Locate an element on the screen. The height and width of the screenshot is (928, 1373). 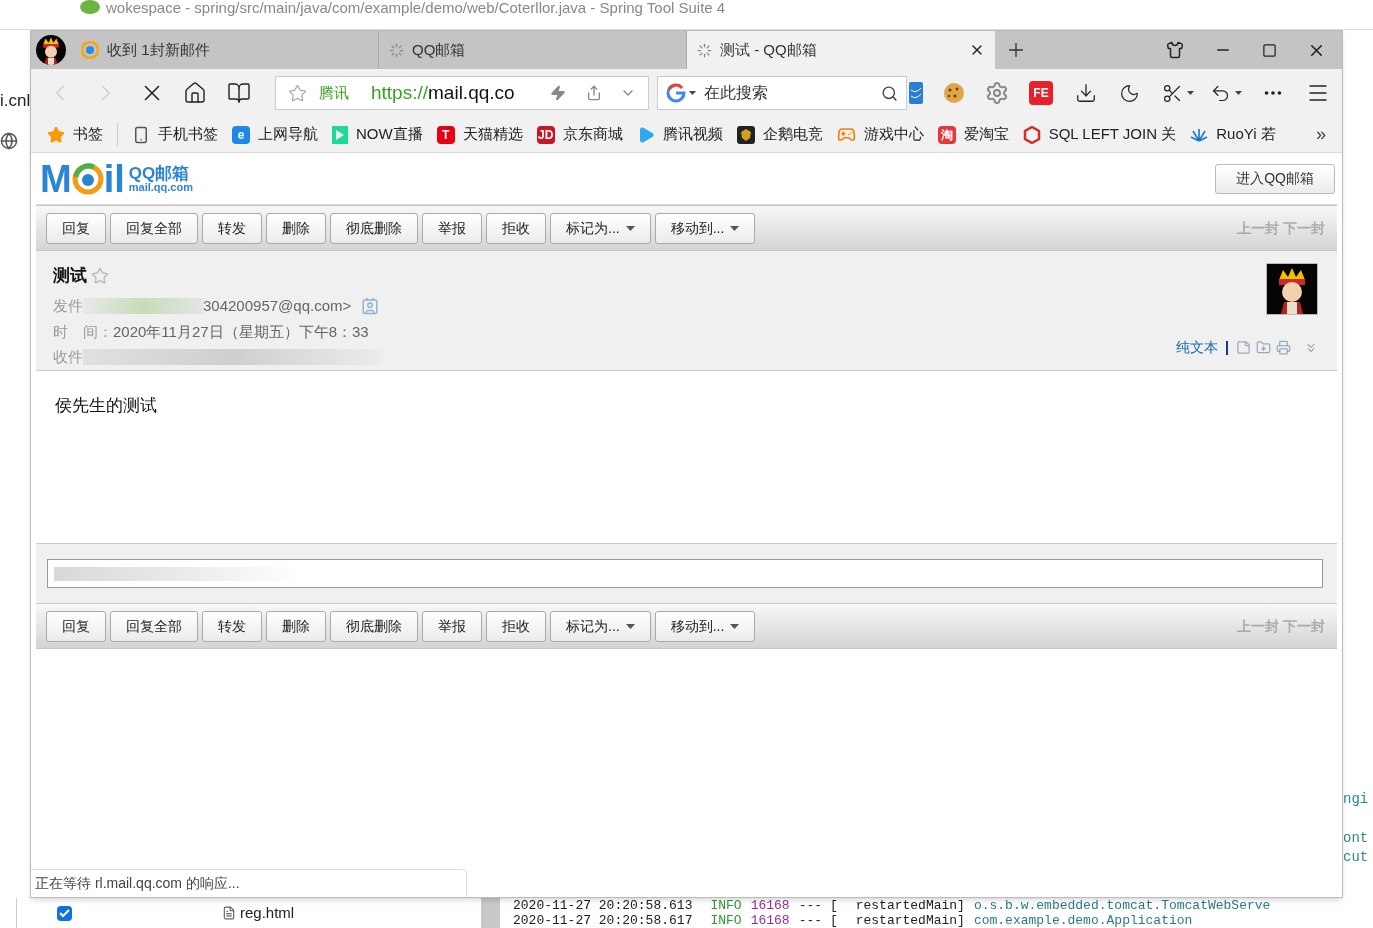
download-icon is located at coordinates (1086, 93).